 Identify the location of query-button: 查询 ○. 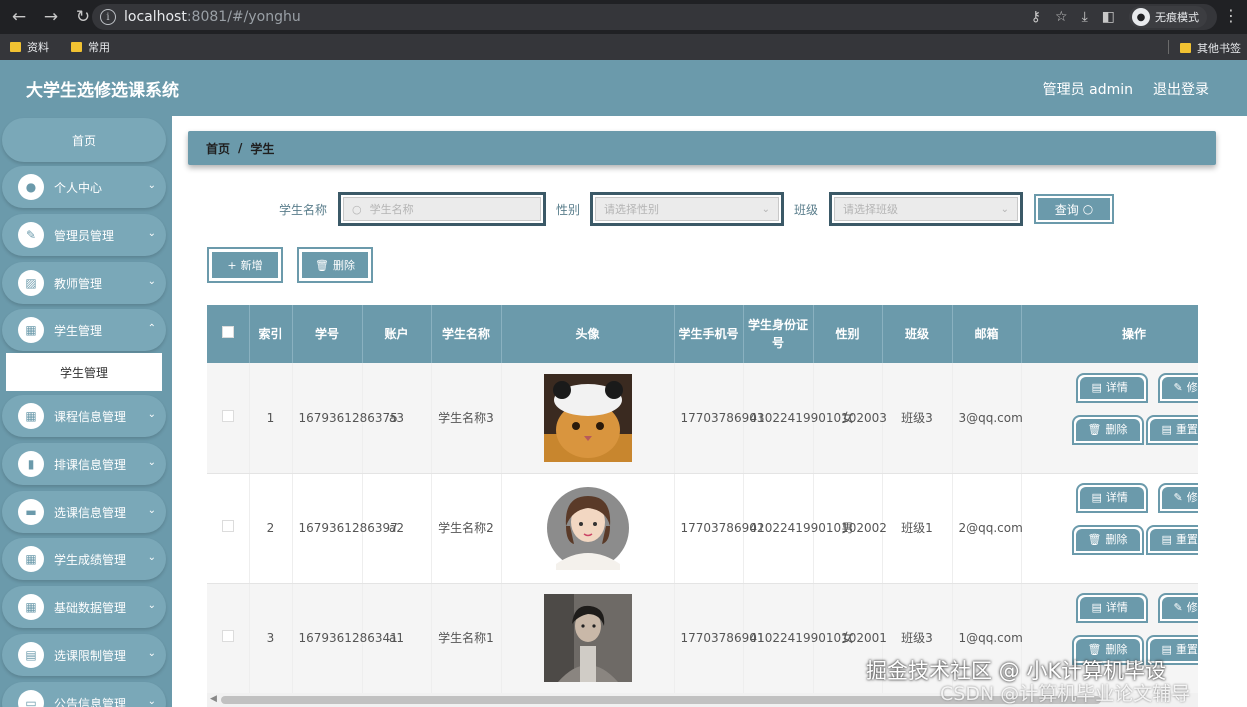
(1074, 209).